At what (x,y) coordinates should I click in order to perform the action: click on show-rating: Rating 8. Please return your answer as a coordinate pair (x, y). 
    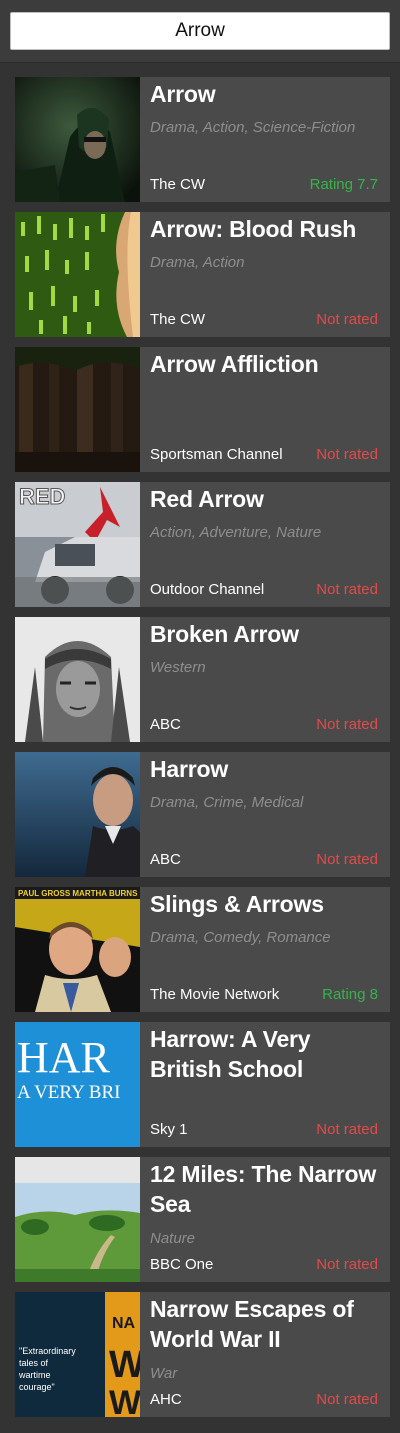
    Looking at the image, I should click on (350, 994).